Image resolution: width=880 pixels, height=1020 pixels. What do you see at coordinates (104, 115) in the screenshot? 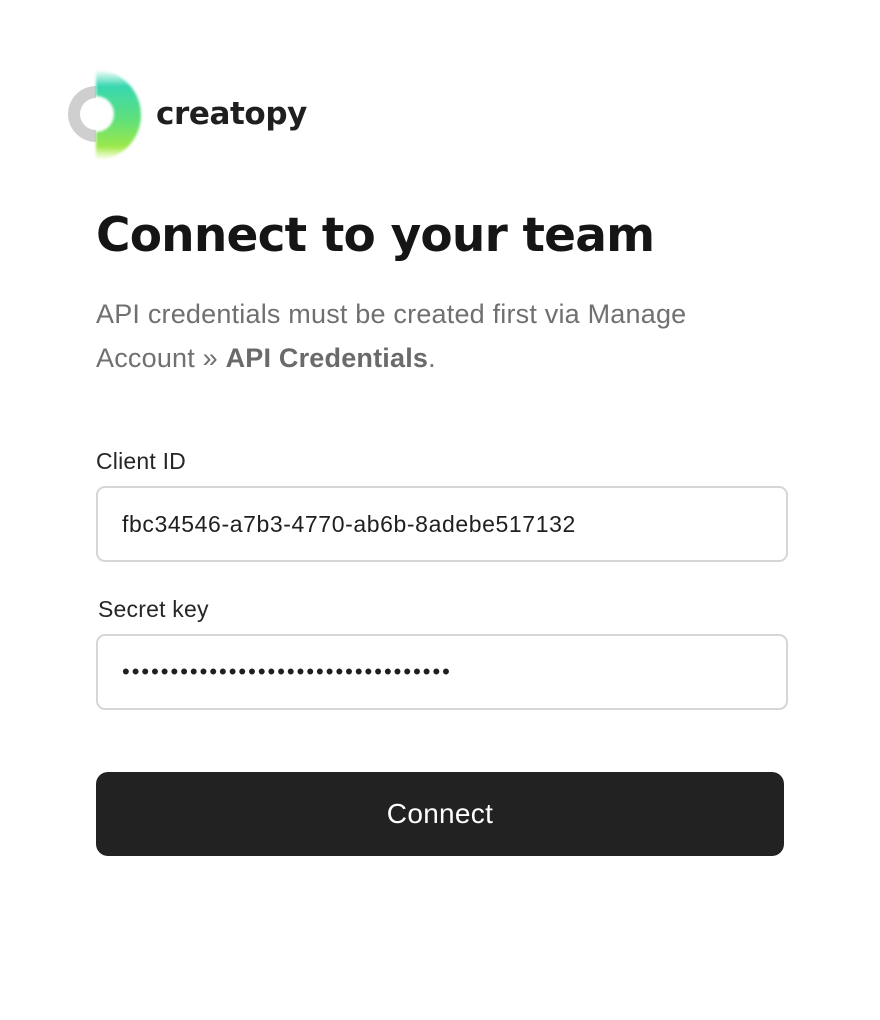
I see `creatopy-logo-icon` at bounding box center [104, 115].